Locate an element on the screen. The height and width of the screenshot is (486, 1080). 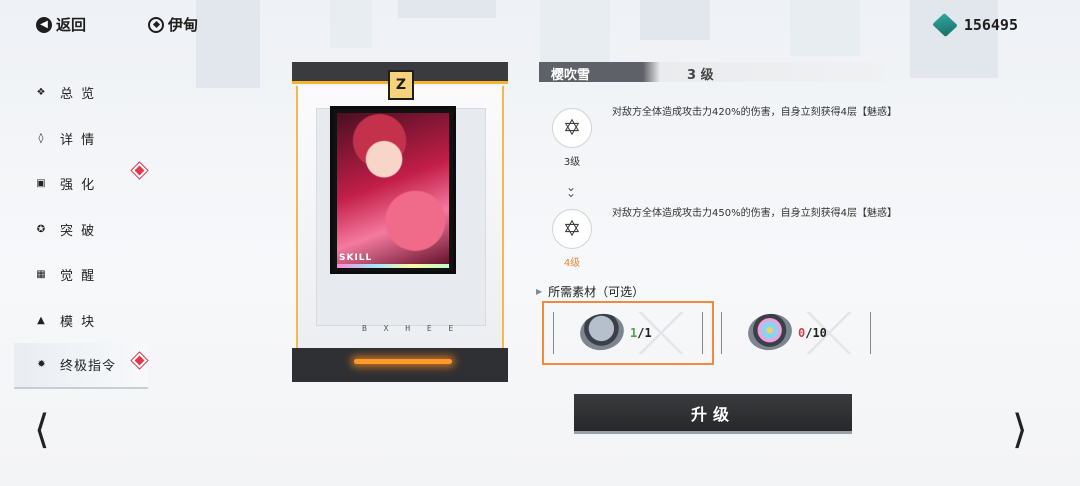
skill-description: 对敌方全体造成攻击力420%的伤害，自身立刻获得4层【魅惑】 is located at coordinates (754, 112).